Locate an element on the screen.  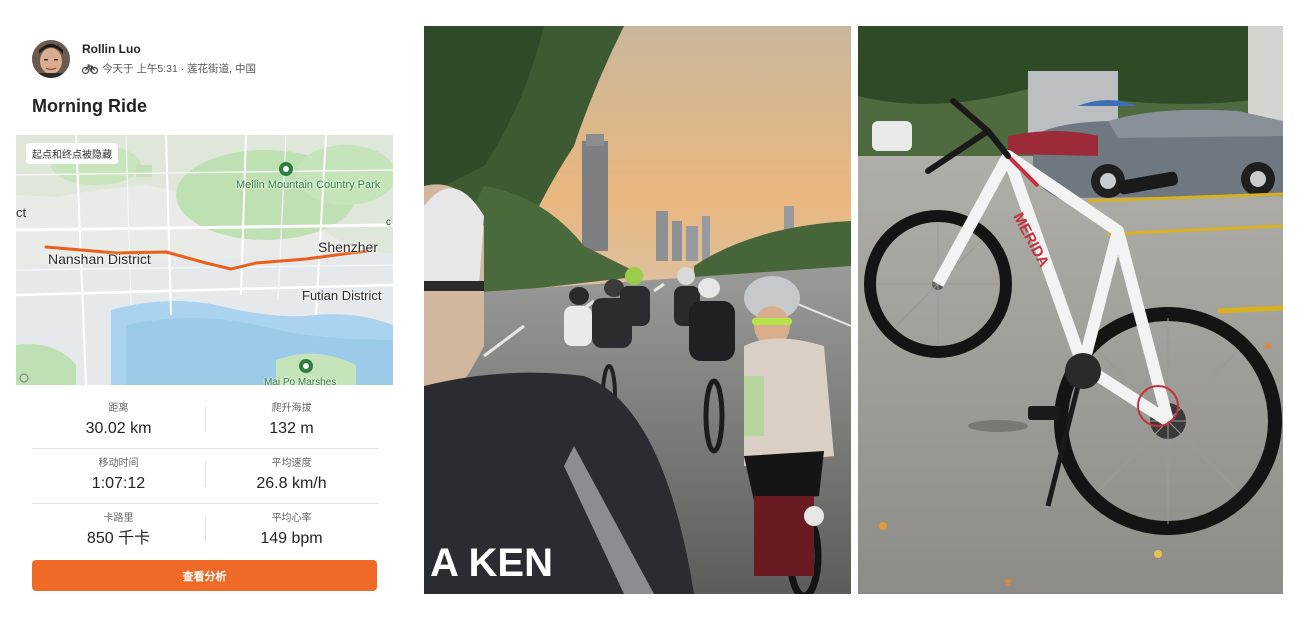
stat-row: 卡路里 850 千卡 平均心率 149 bpm is located at coordinates (205, 531).